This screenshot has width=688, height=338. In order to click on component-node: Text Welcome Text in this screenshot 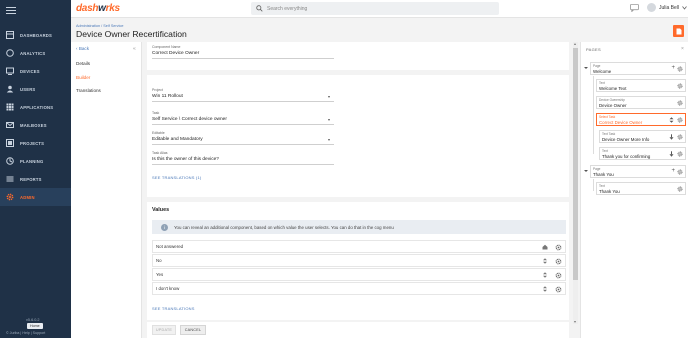, I will do `click(641, 85)`.